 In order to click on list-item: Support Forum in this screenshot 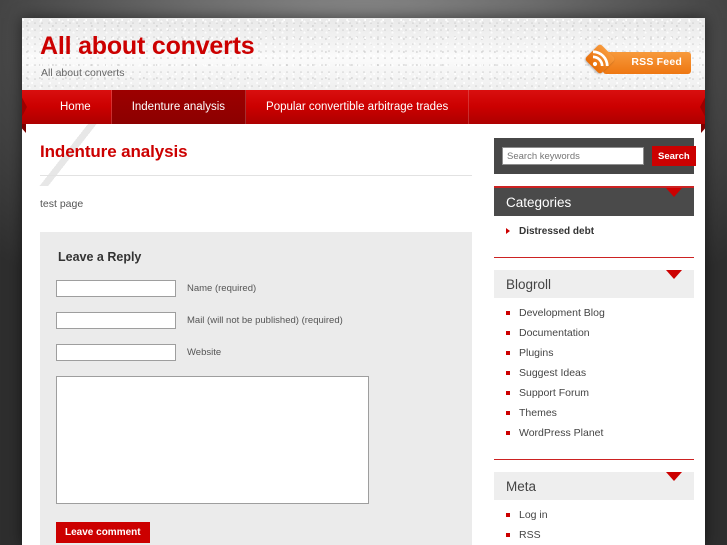, I will do `click(600, 393)`.